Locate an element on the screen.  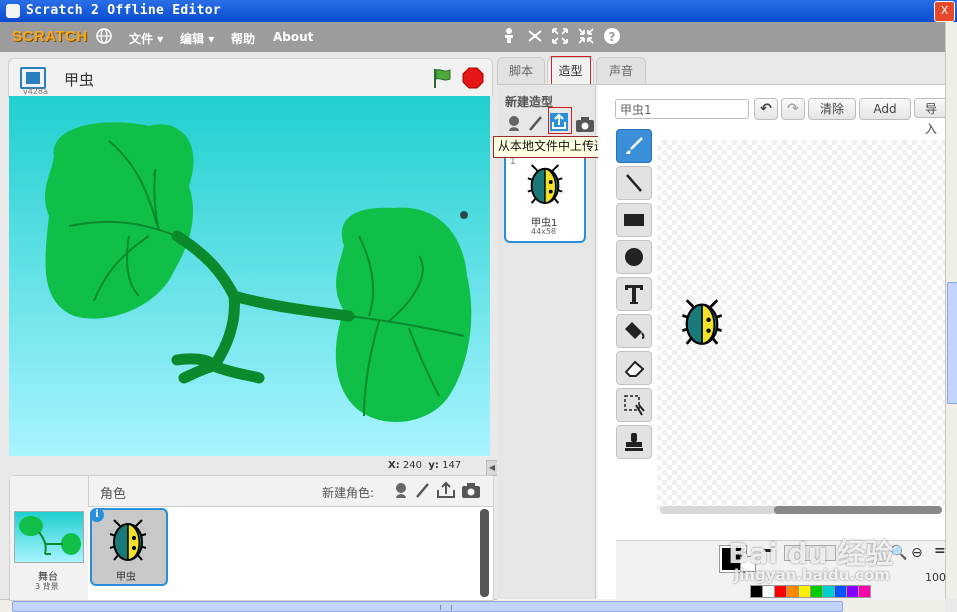
undo-icon: ↶ is located at coordinates (766, 109).